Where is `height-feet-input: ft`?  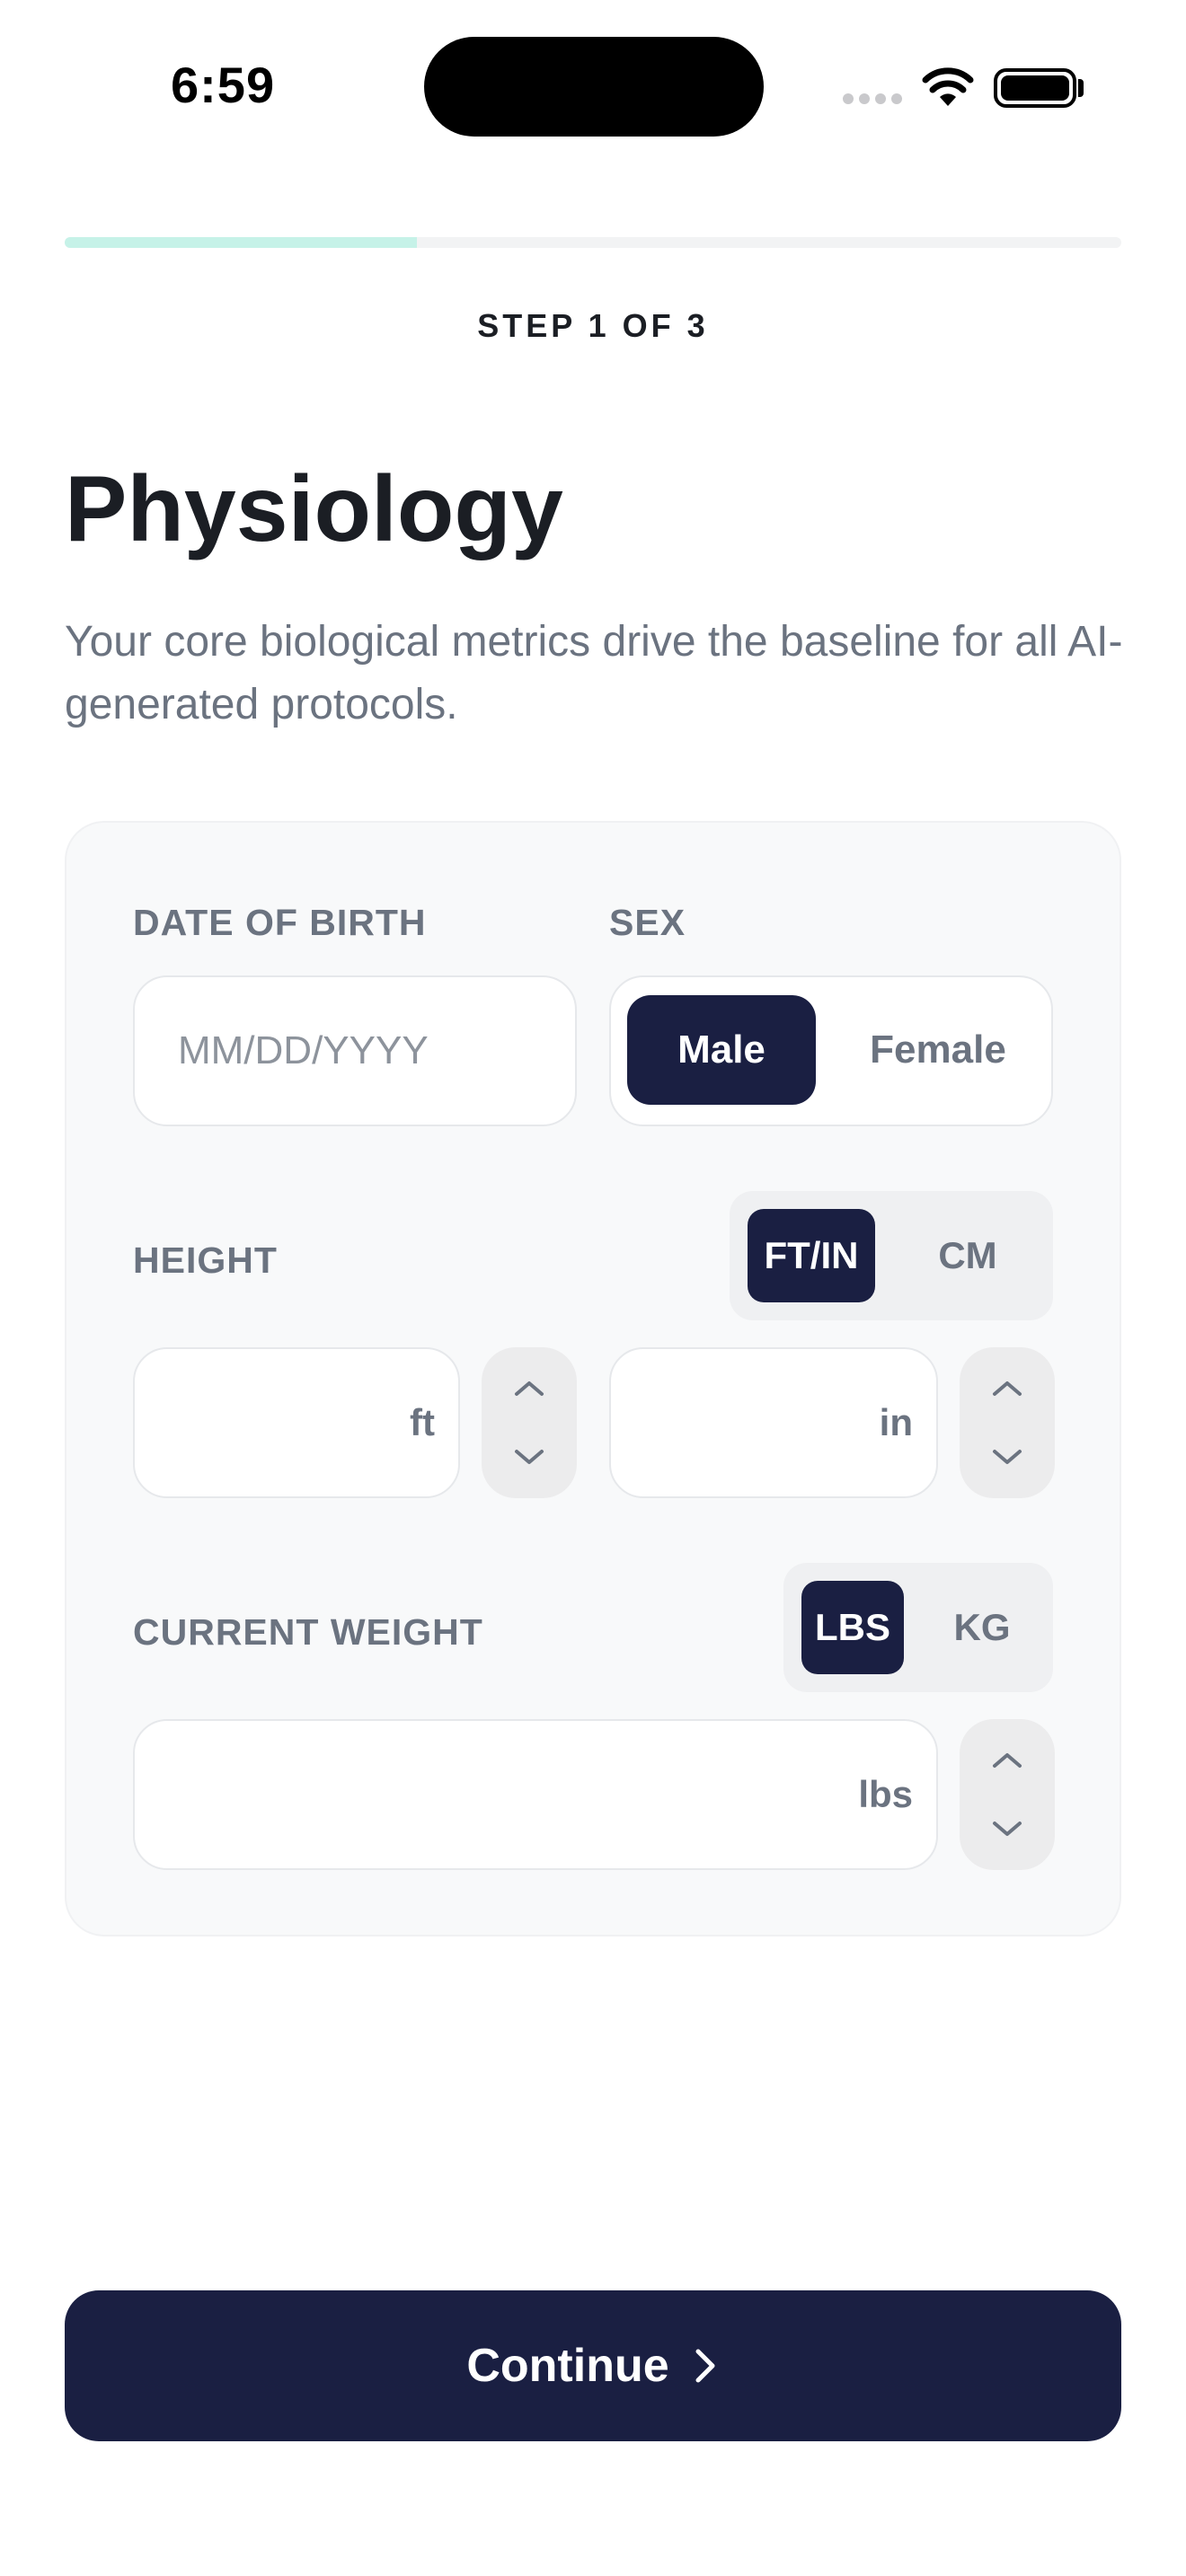
height-feet-input: ft is located at coordinates (296, 1422).